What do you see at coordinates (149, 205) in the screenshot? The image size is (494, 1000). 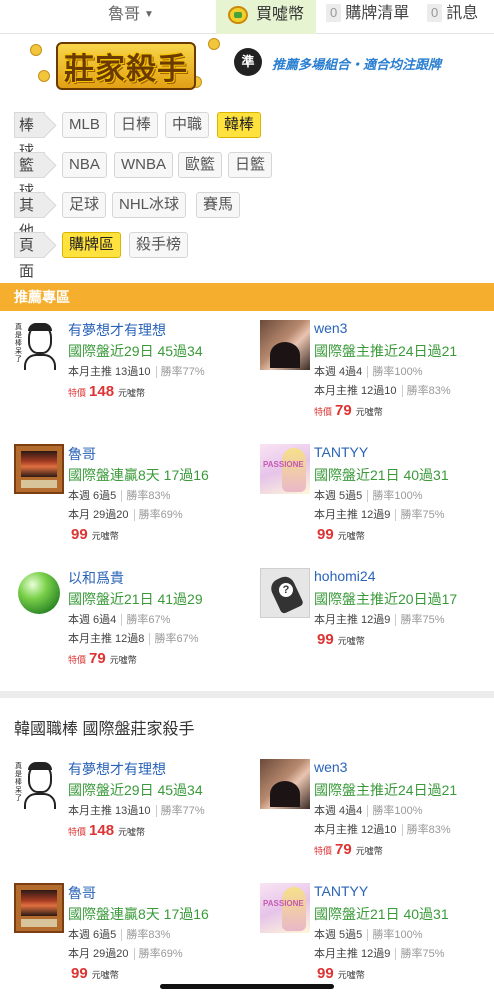 I see `chip-nhl: NHL冰球` at bounding box center [149, 205].